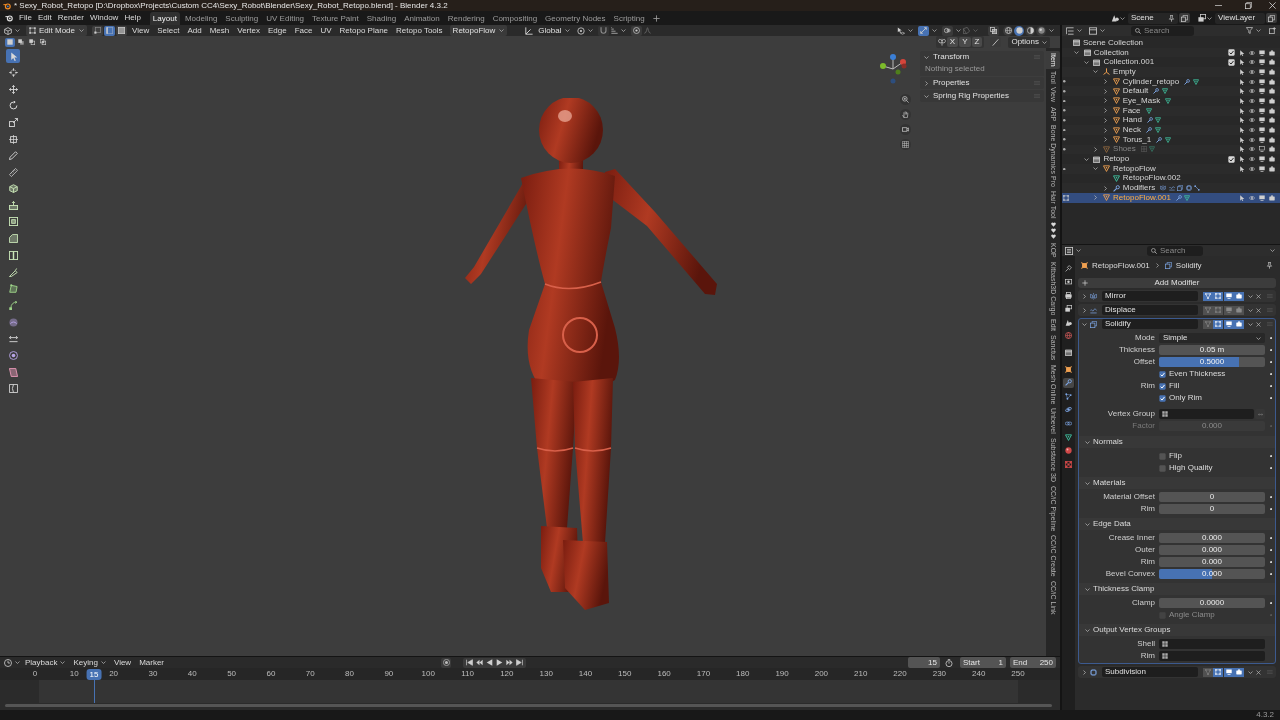 The width and height of the screenshot is (1280, 720). Describe the element at coordinates (1212, 644) in the screenshot. I see `vertex-group-field` at that location.